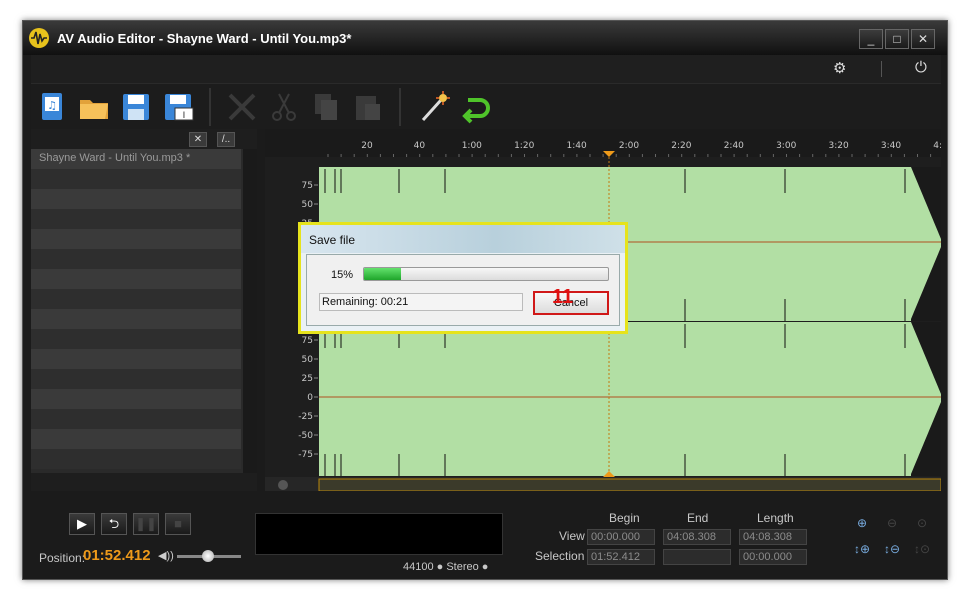 The width and height of the screenshot is (970, 600). What do you see at coordinates (923, 39) in the screenshot?
I see `close-button: ✕` at bounding box center [923, 39].